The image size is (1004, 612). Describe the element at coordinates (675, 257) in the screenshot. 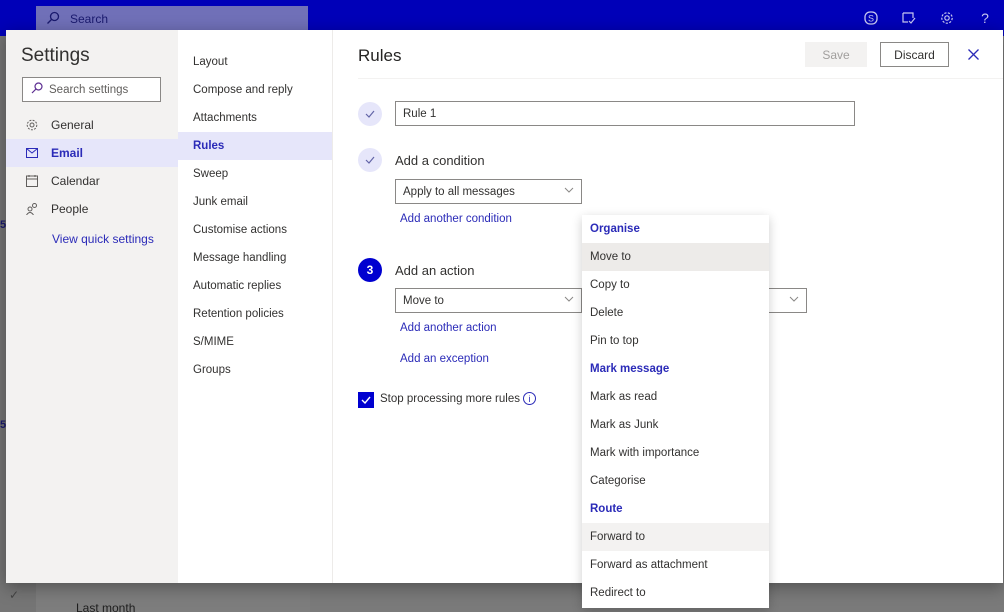

I see `menu-option-move-to: Move to` at that location.